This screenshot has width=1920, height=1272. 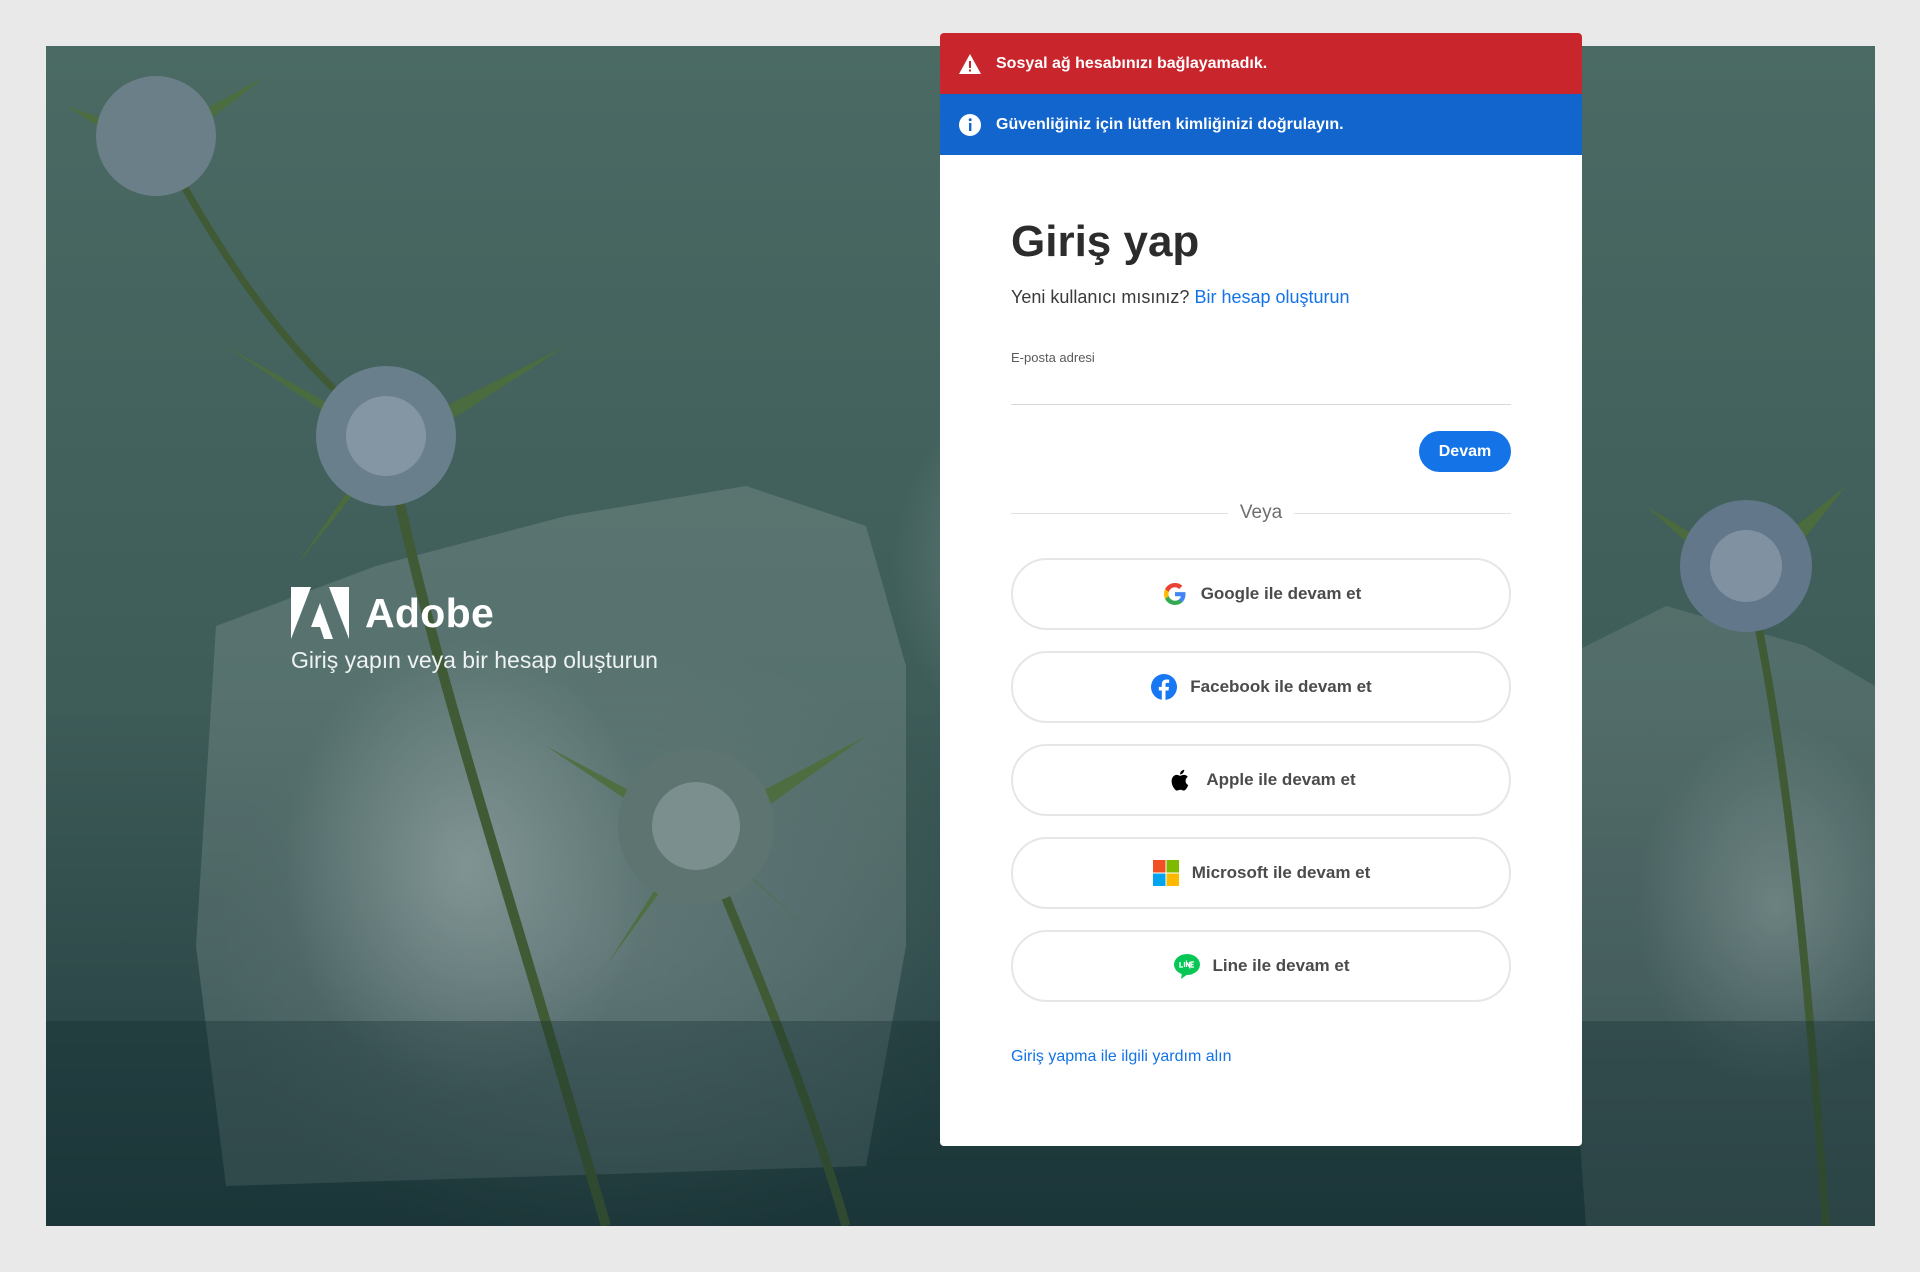 I want to click on info-icon, so click(x=970, y=124).